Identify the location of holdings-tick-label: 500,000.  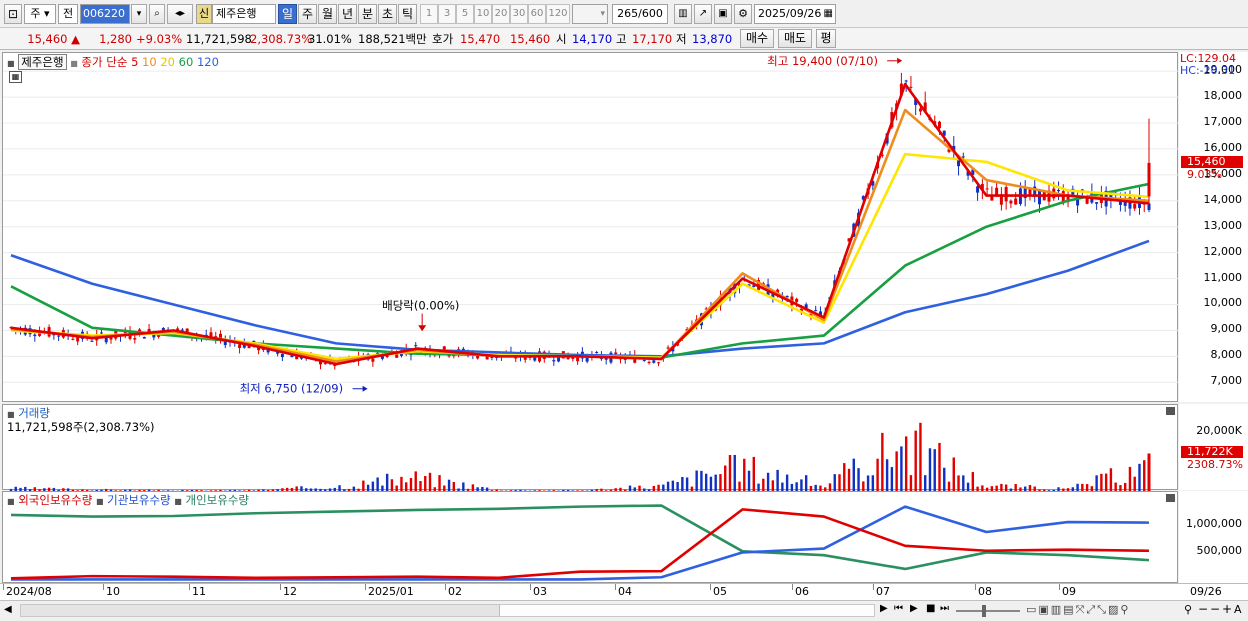
(1219, 551).